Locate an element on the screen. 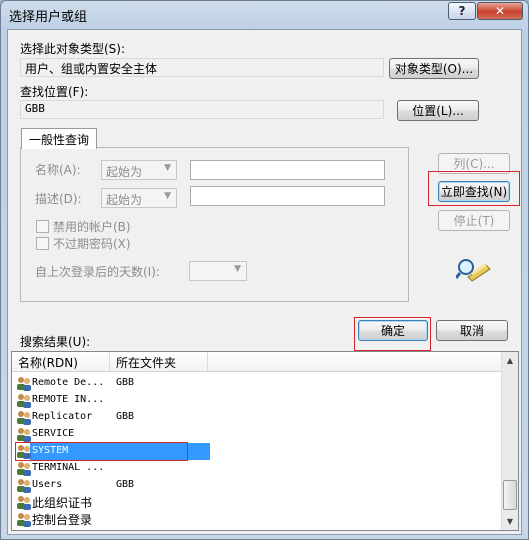 Image resolution: width=529 pixels, height=540 pixels. list-item: 控制台登录 is located at coordinates (257, 519).